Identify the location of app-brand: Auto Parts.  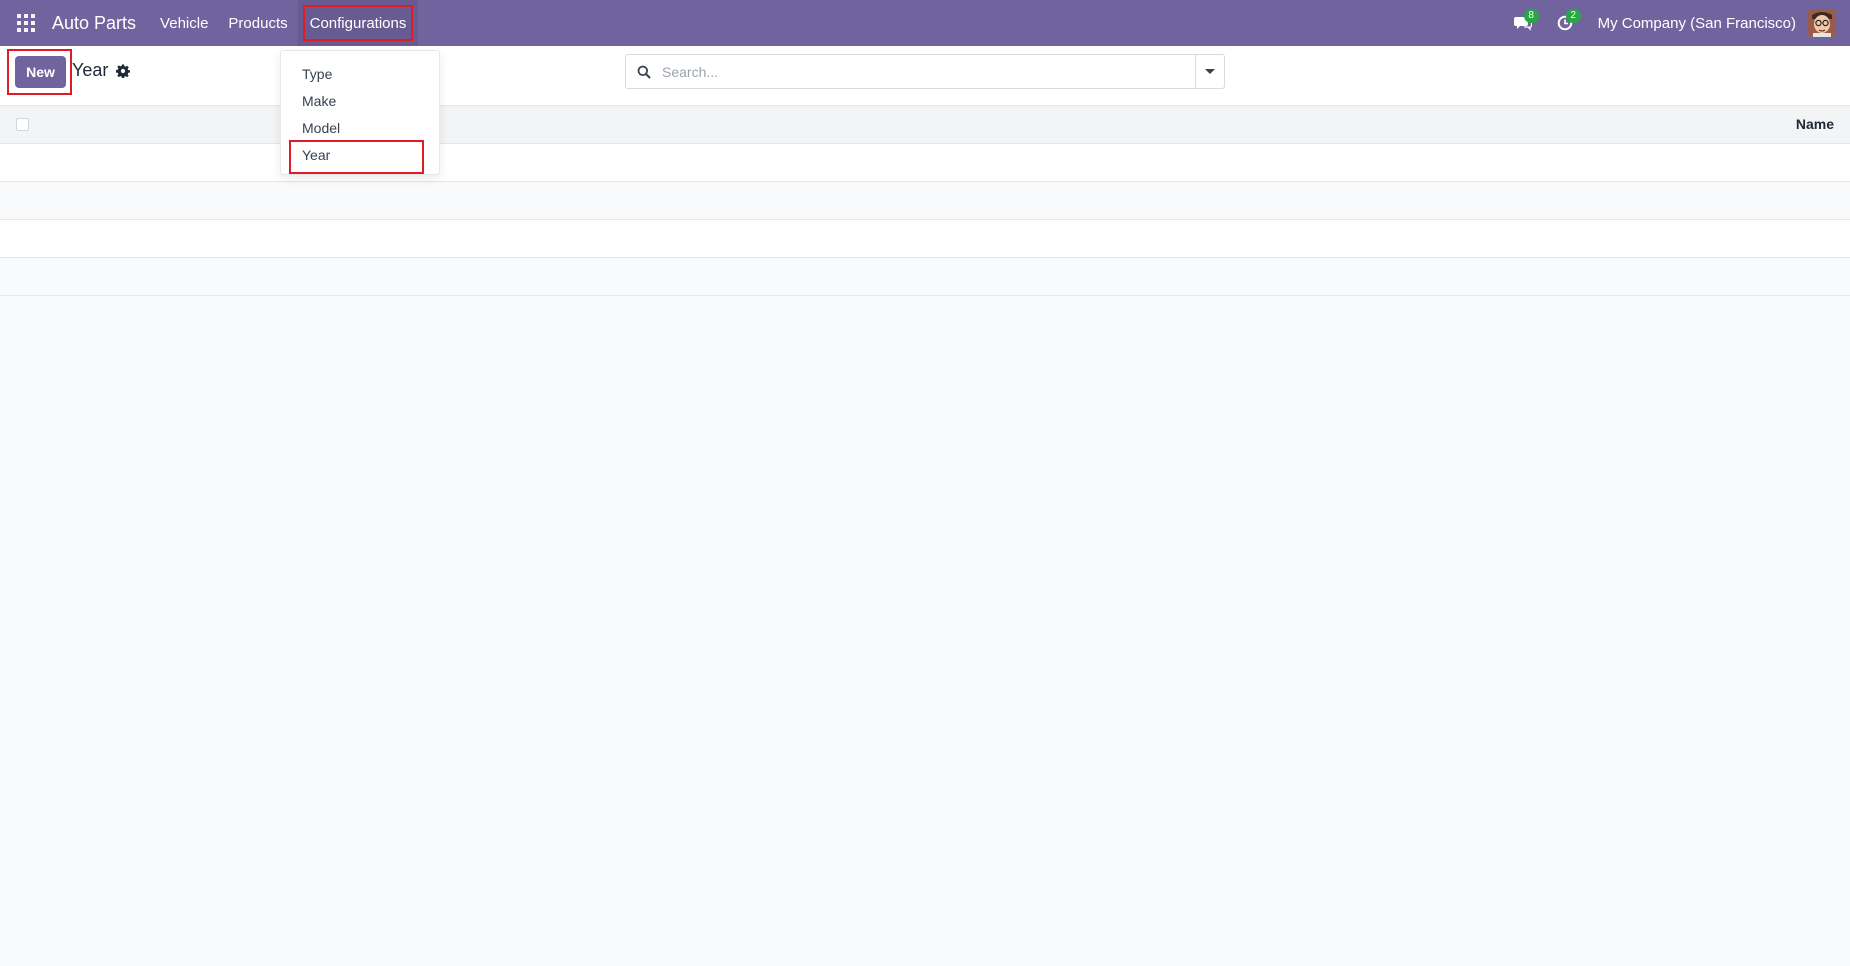
(94, 23).